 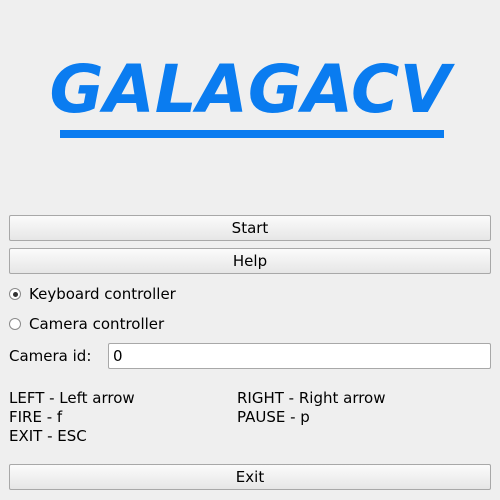 I want to click on radio-unselected-icon, so click(x=15, y=324).